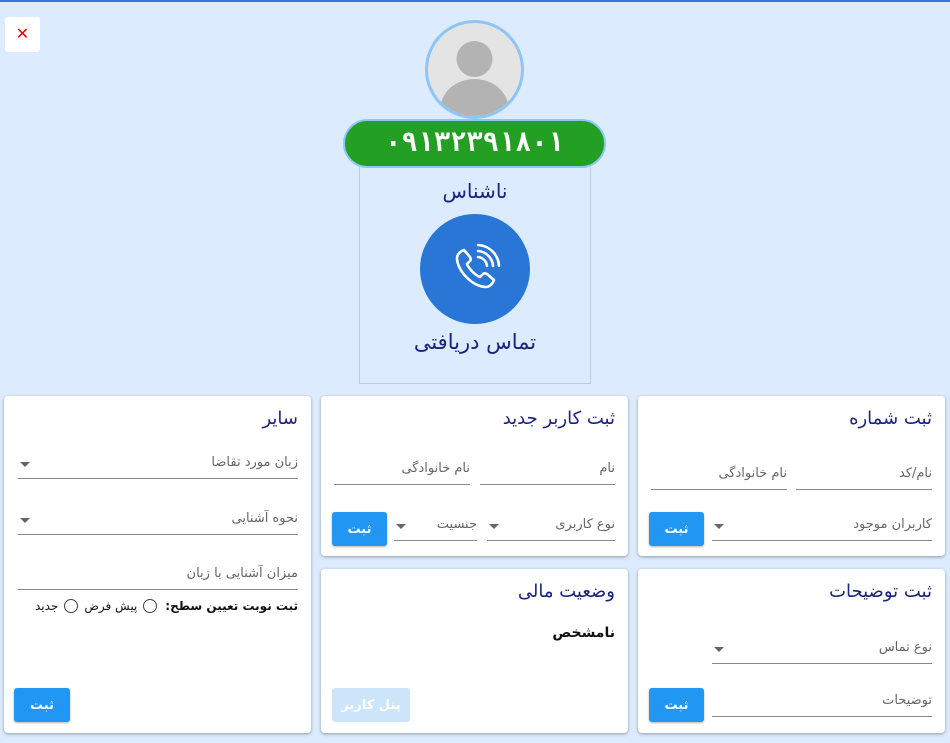 Image resolution: width=950 pixels, height=743 pixels. I want to click on caller-info-panel: ناشناس تماس دریافتی, so click(475, 275).